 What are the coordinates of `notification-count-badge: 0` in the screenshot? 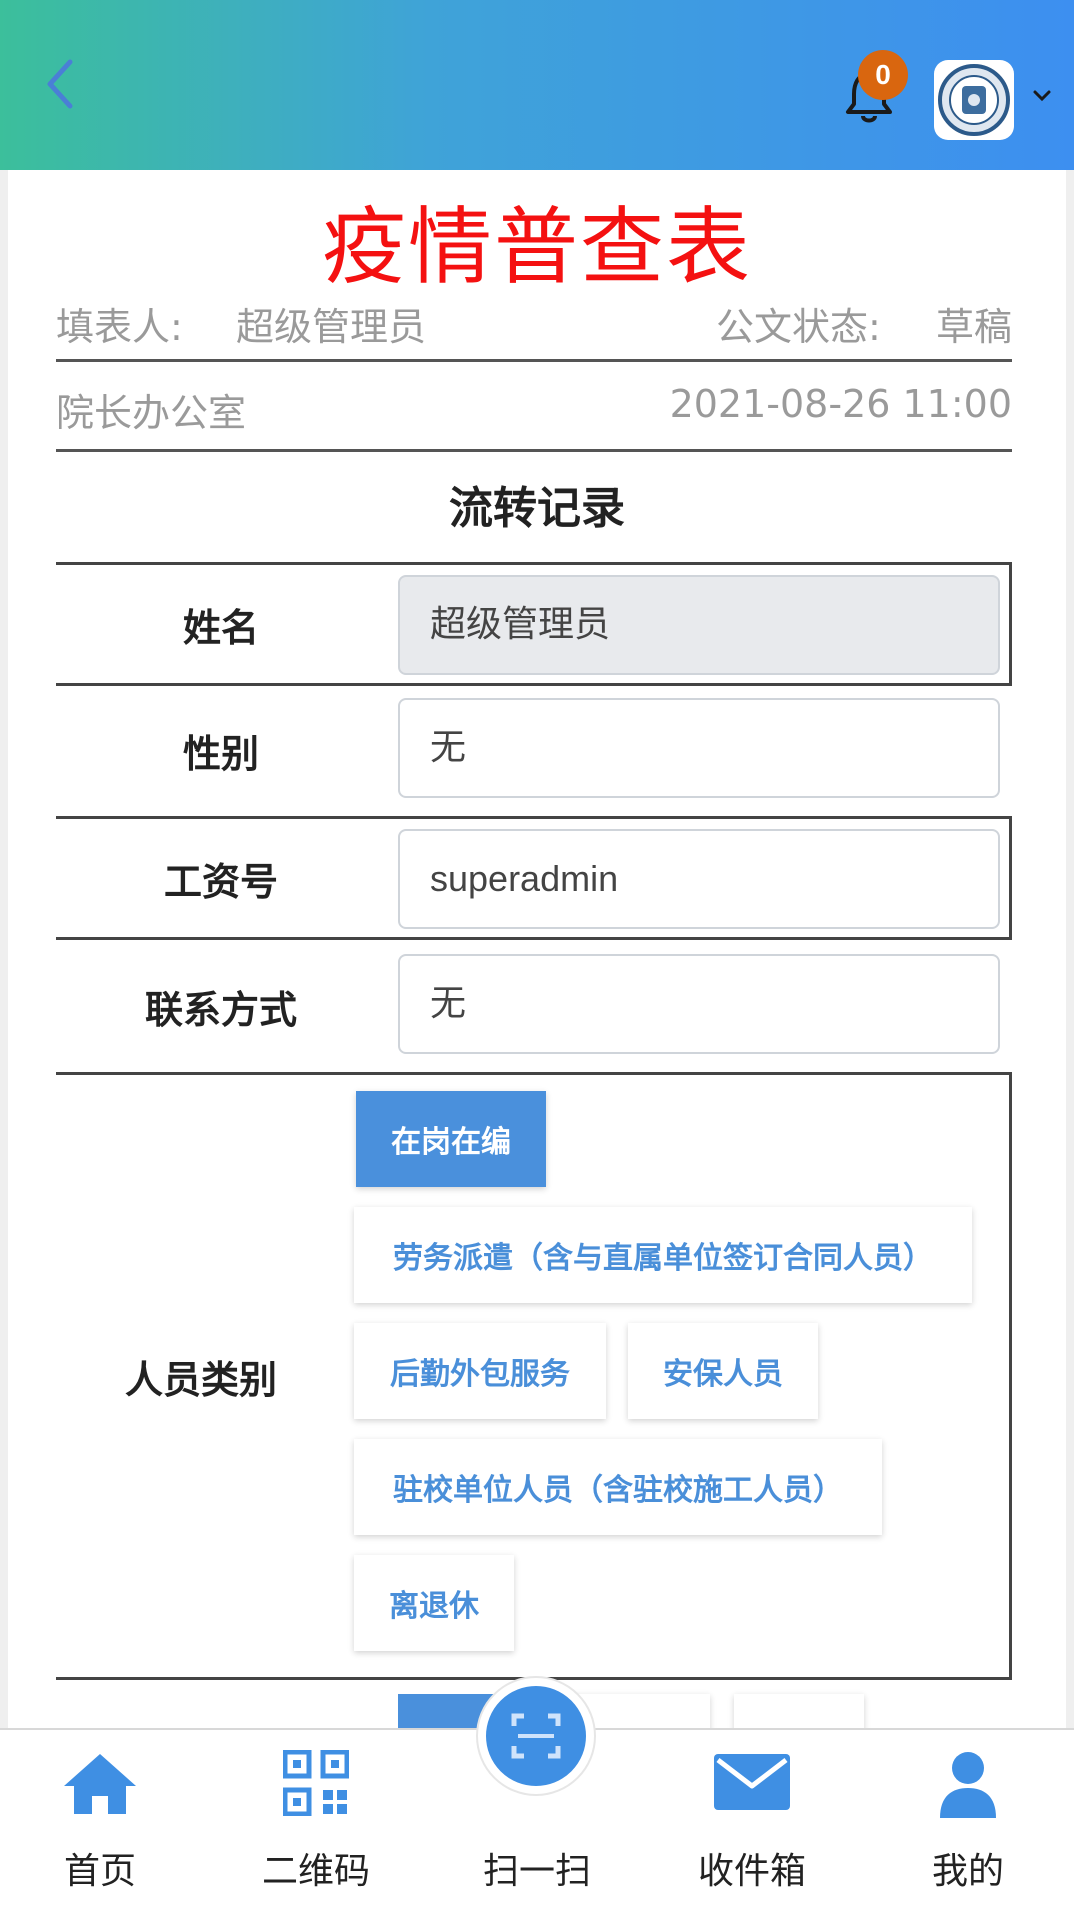 It's located at (883, 75).